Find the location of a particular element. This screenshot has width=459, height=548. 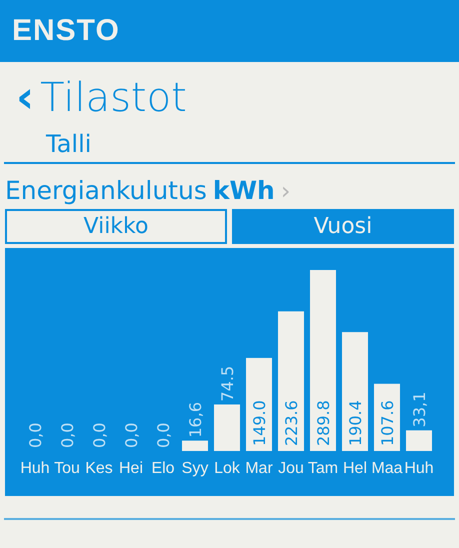

month-label: Maa is located at coordinates (387, 468).